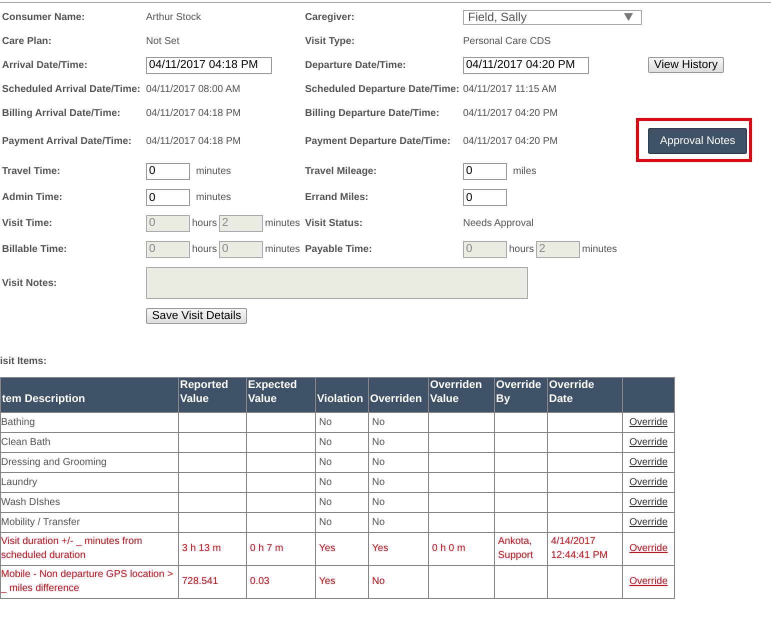  Describe the element at coordinates (71, 89) in the screenshot. I see `field-label: Scheduled Arrival Date/Time:` at that location.